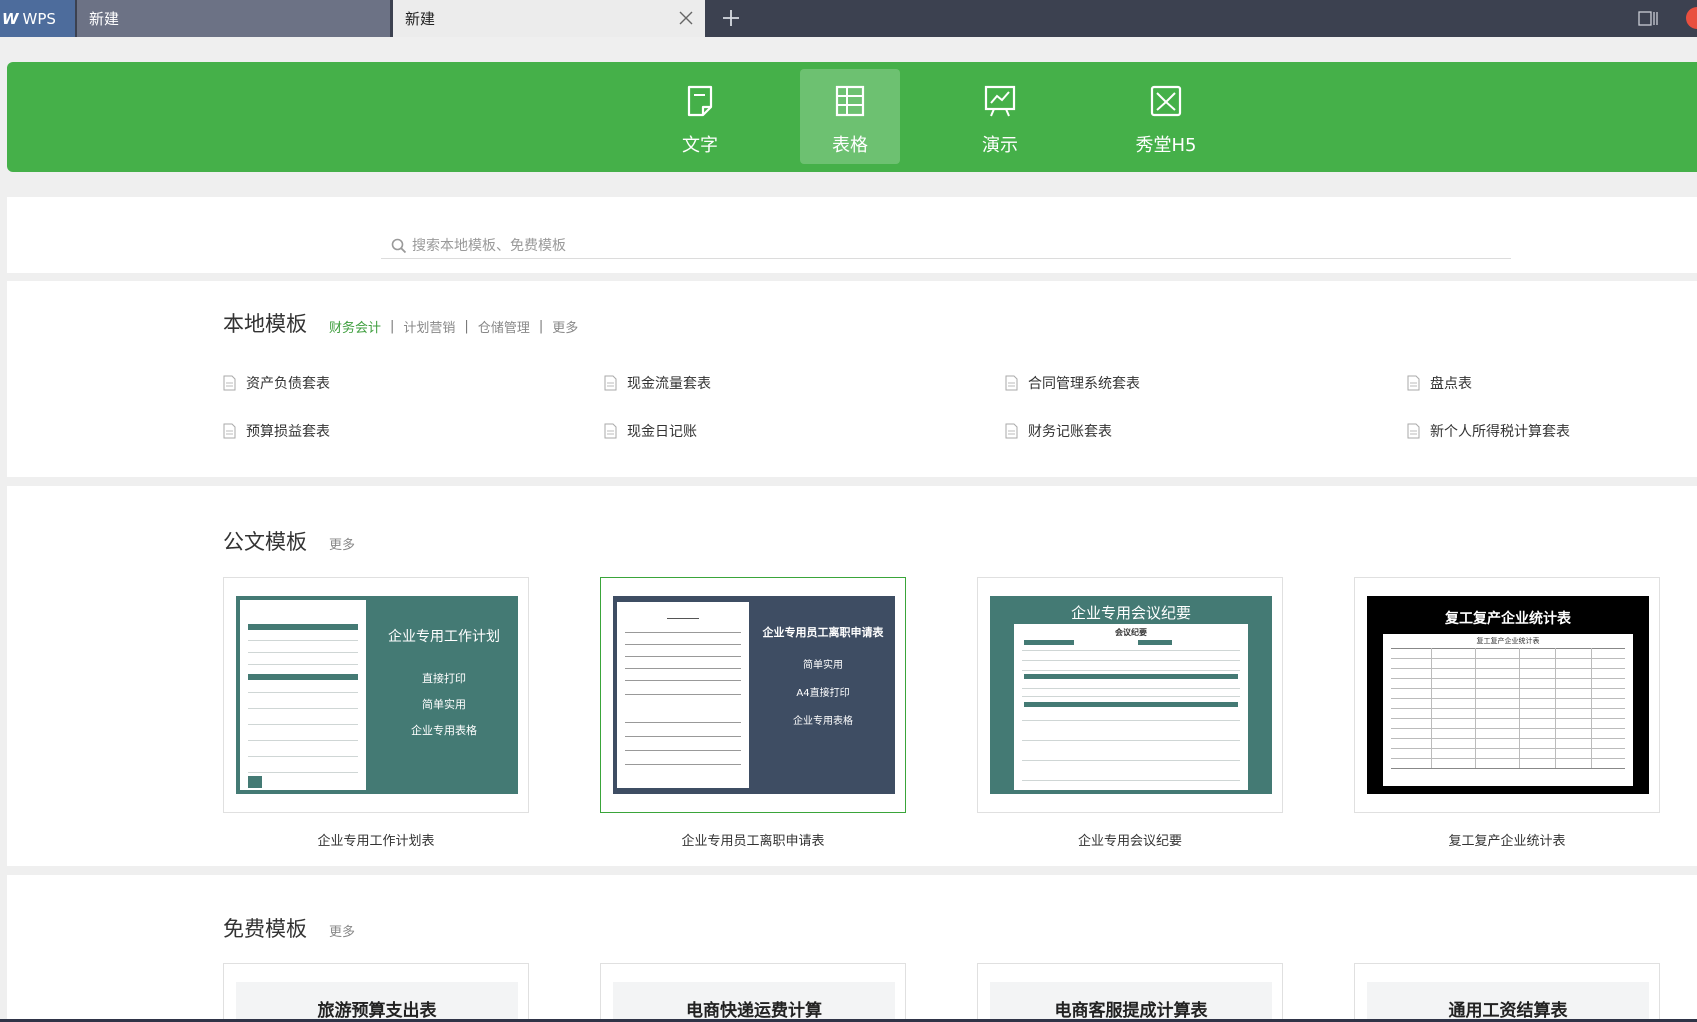 This screenshot has height=1022, width=1697. Describe the element at coordinates (233, 18) in the screenshot. I see `tab-new-1: 新建` at that location.